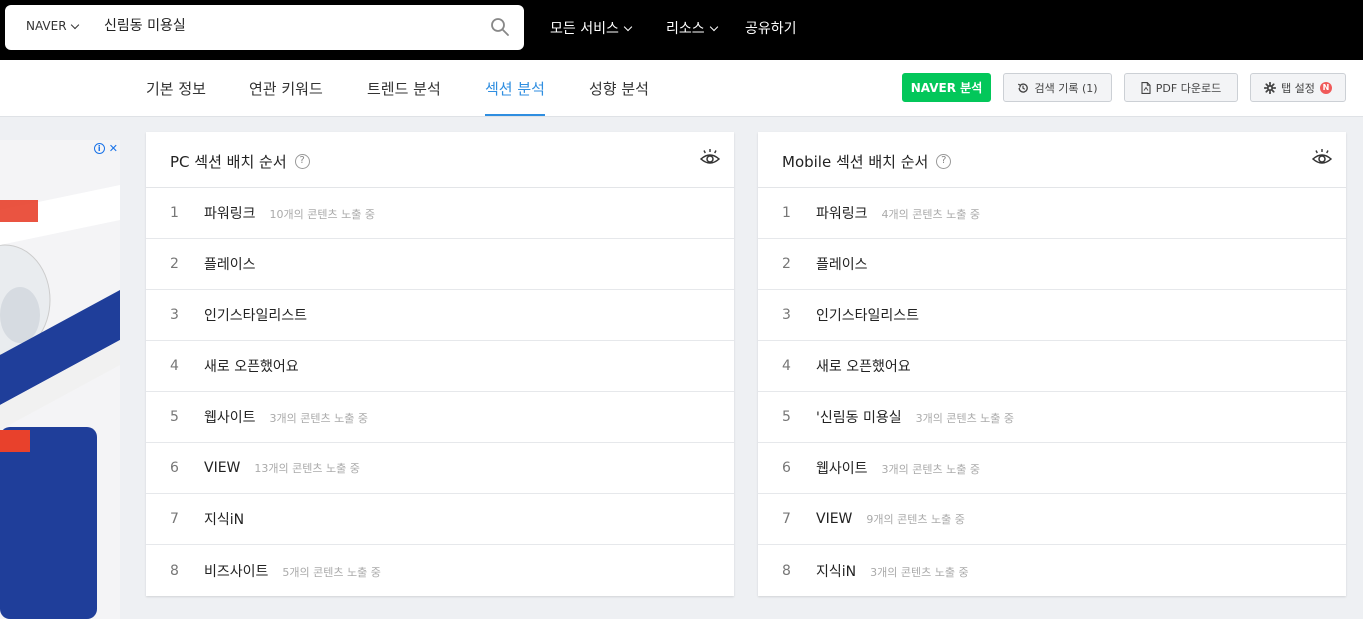 The width and height of the screenshot is (1363, 619). Describe the element at coordinates (286, 97) in the screenshot. I see `tab-related-keywords: 연관 키워드` at that location.